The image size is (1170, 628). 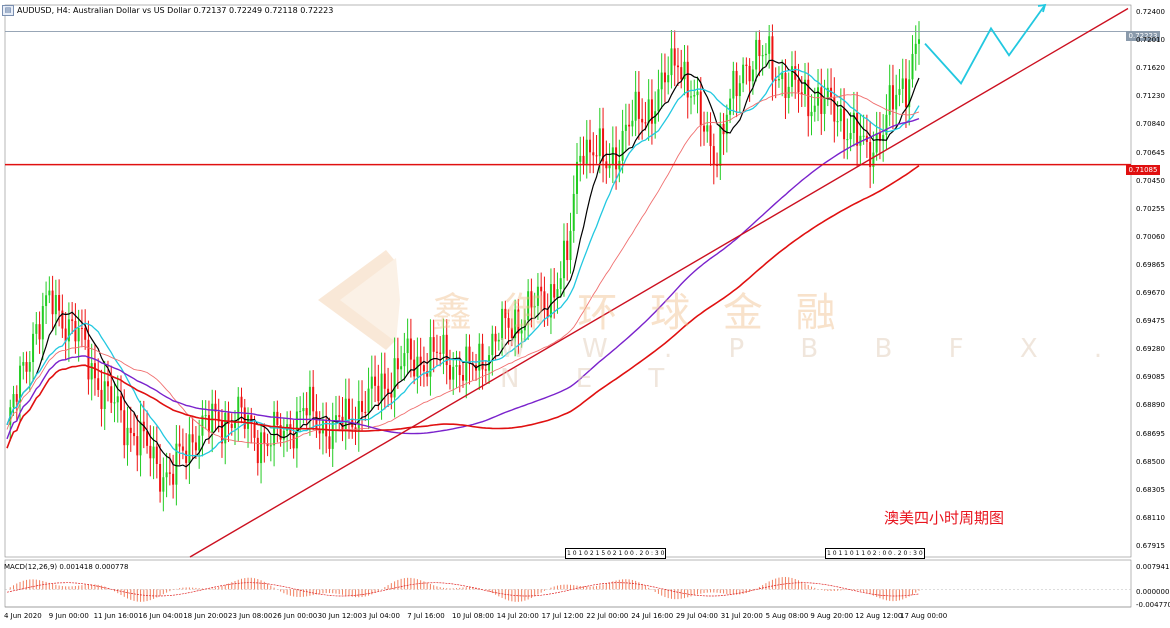 I want to click on macd-tick-label: -0.004770, so click(x=1153, y=605).